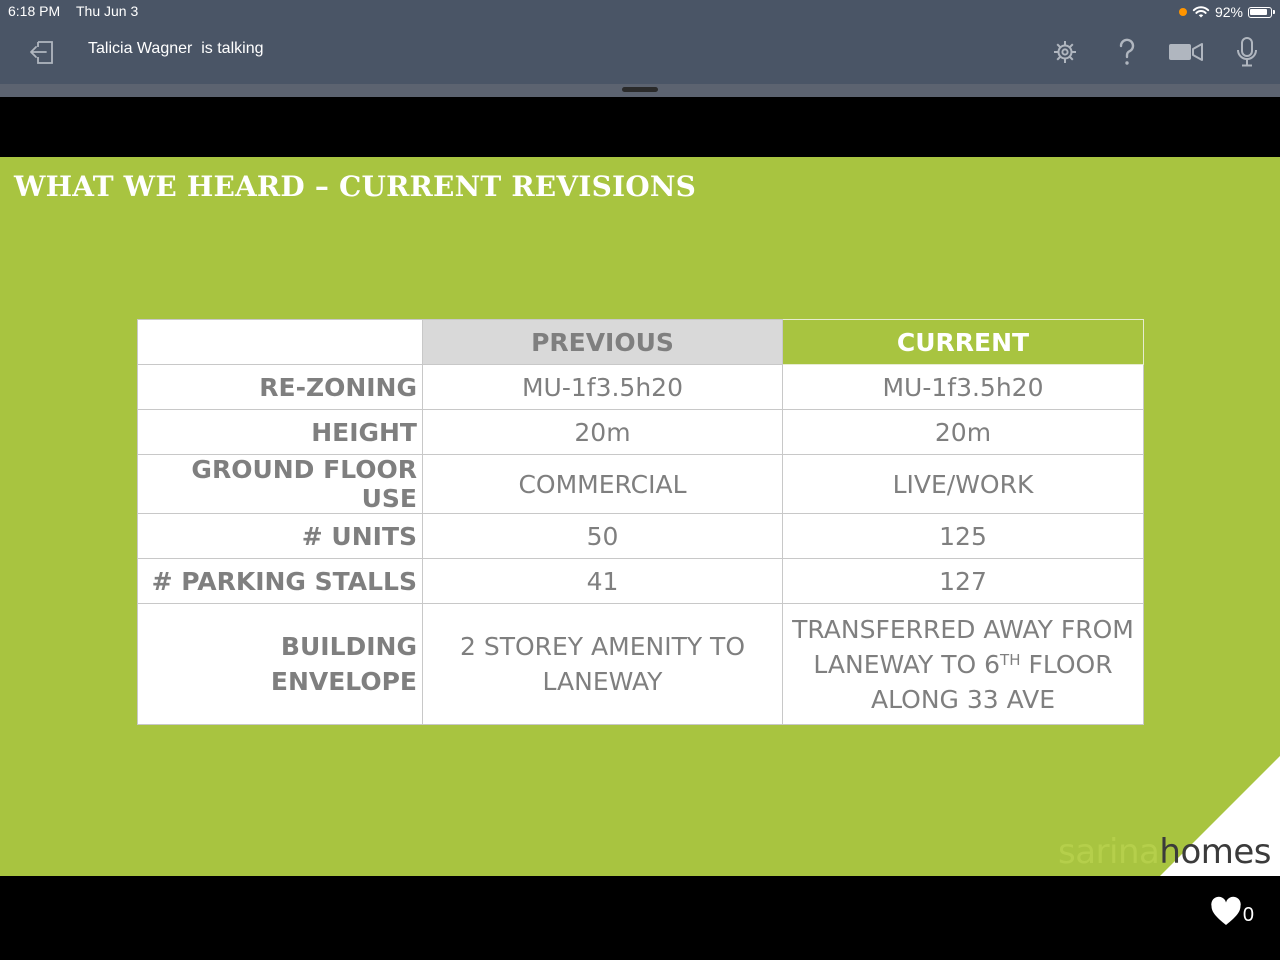 This screenshot has width=1280, height=960. I want to click on current-value-line: TRANSFERRED AWAY FROM, so click(963, 629).